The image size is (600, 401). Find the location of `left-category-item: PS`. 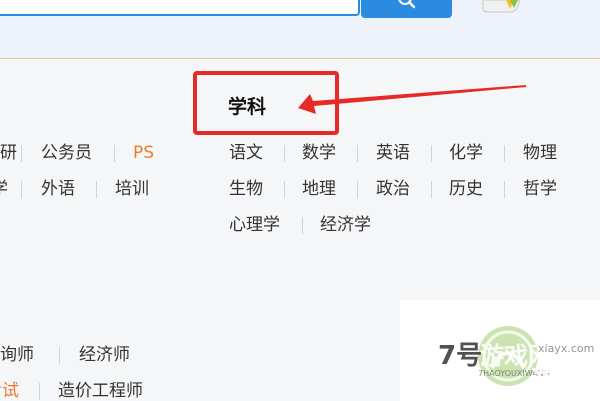

left-category-item: PS is located at coordinates (143, 153).